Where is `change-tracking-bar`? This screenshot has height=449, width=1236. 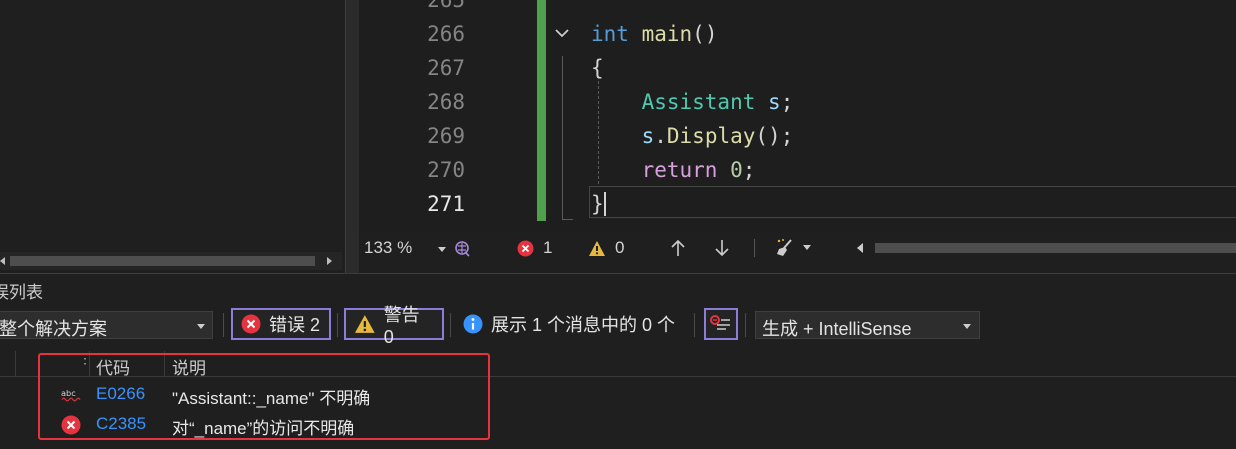 change-tracking-bar is located at coordinates (541, 110).